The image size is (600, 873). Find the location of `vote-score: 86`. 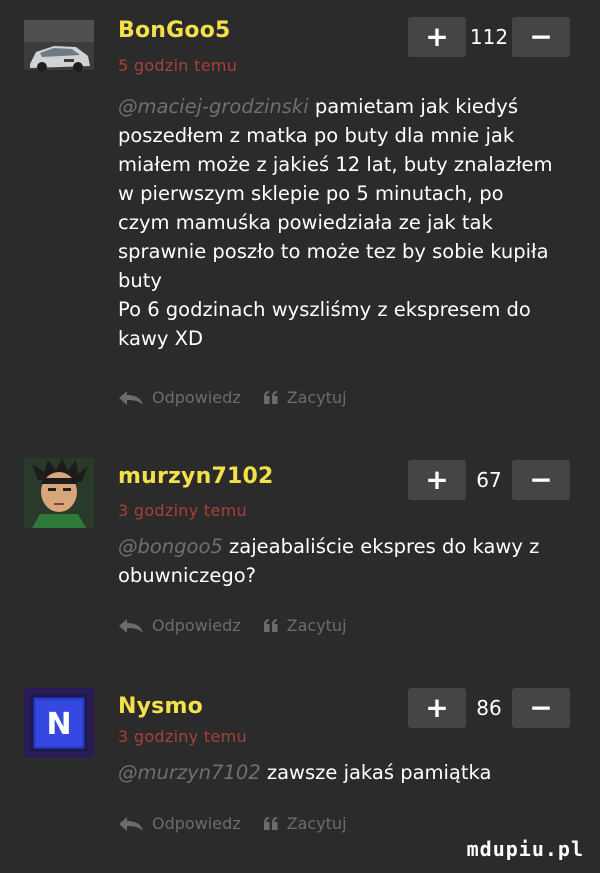

vote-score: 86 is located at coordinates (489, 708).